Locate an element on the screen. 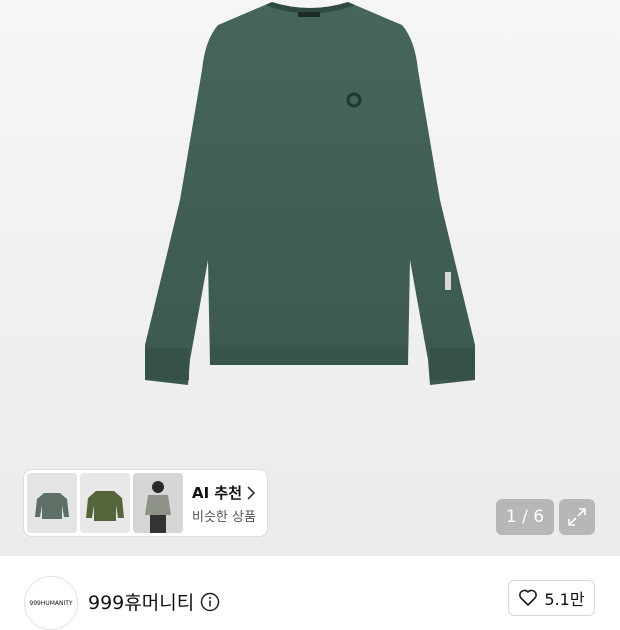  info-icon is located at coordinates (210, 602).